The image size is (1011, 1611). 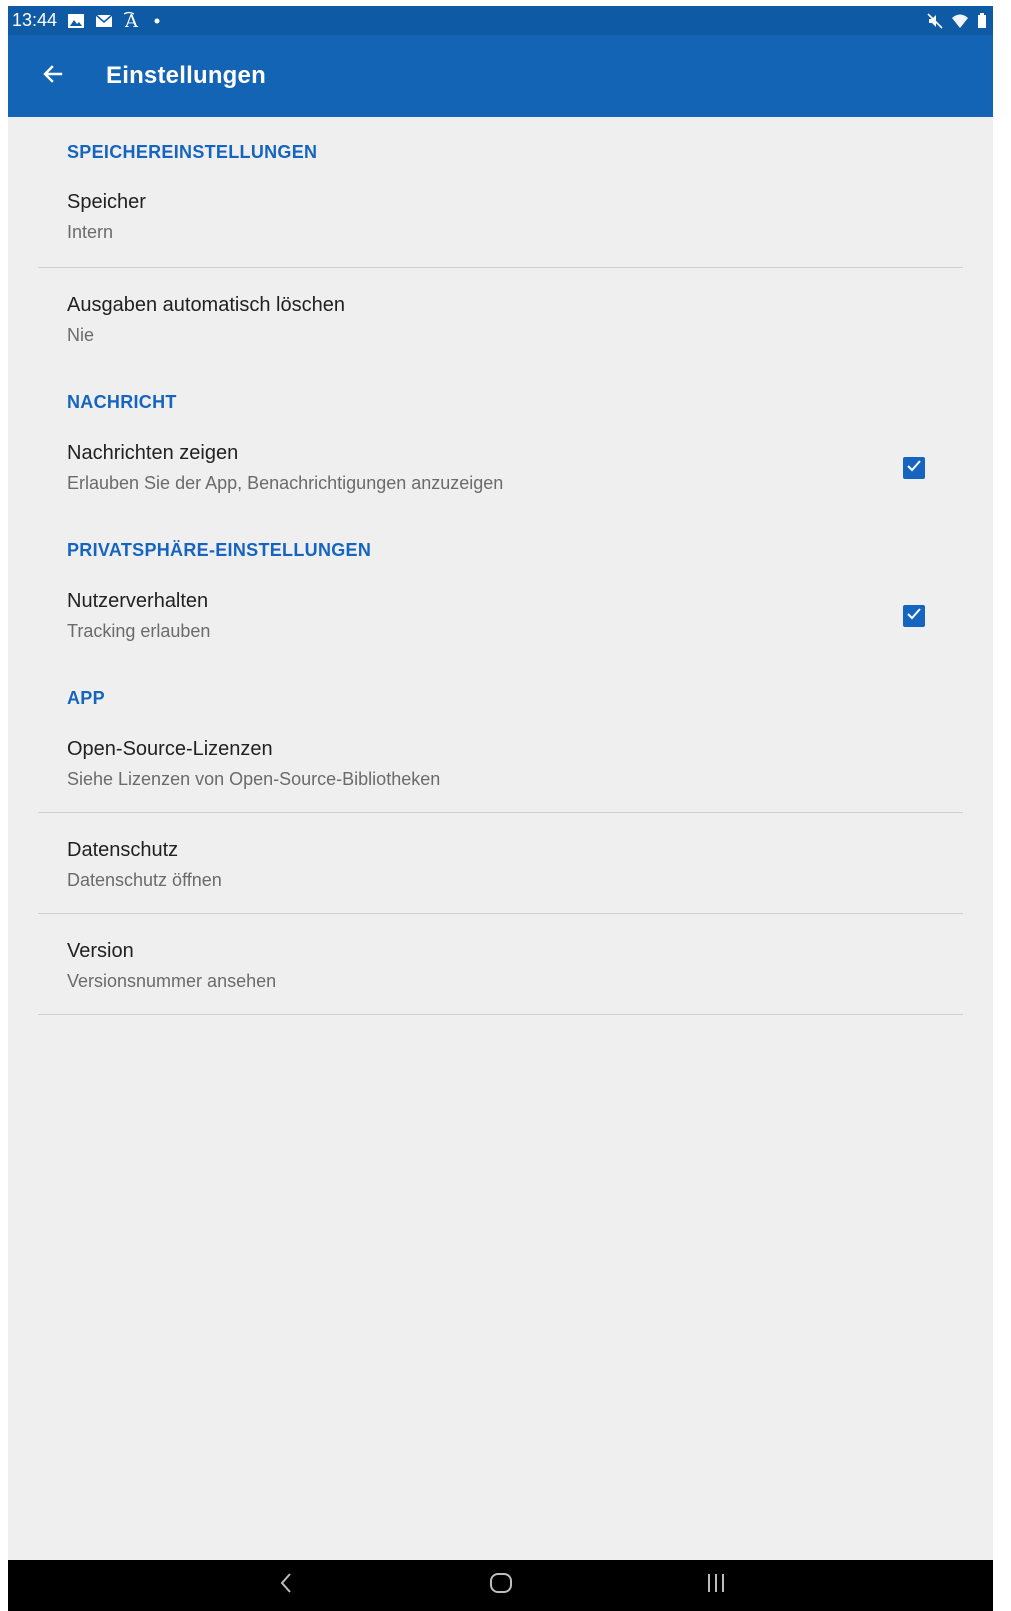 I want to click on pref-title: Datenschutz, so click(x=123, y=850).